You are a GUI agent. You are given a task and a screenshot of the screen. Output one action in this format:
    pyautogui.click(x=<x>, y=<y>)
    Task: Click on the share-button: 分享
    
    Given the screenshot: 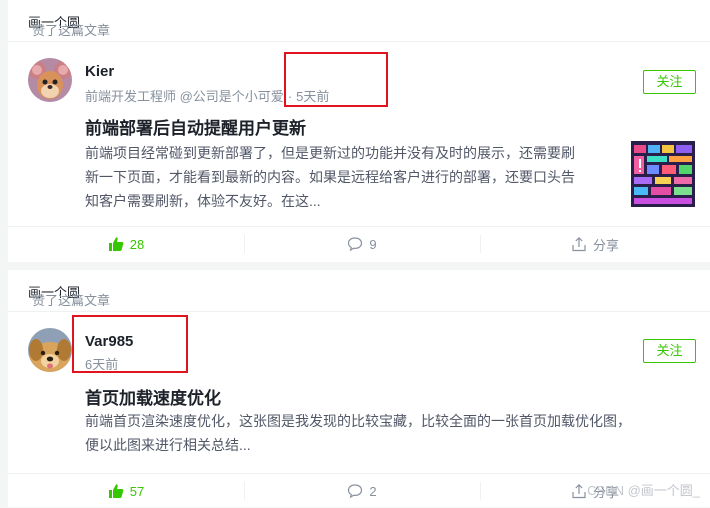 What is the action you would take?
    pyautogui.click(x=595, y=244)
    